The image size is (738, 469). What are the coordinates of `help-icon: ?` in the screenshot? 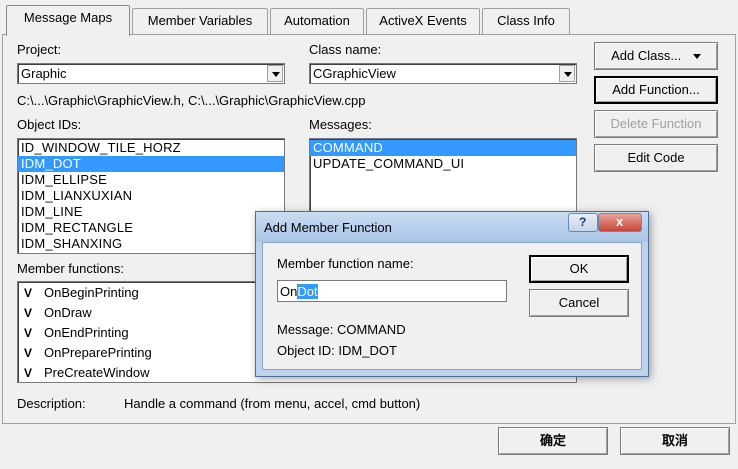 It's located at (583, 222).